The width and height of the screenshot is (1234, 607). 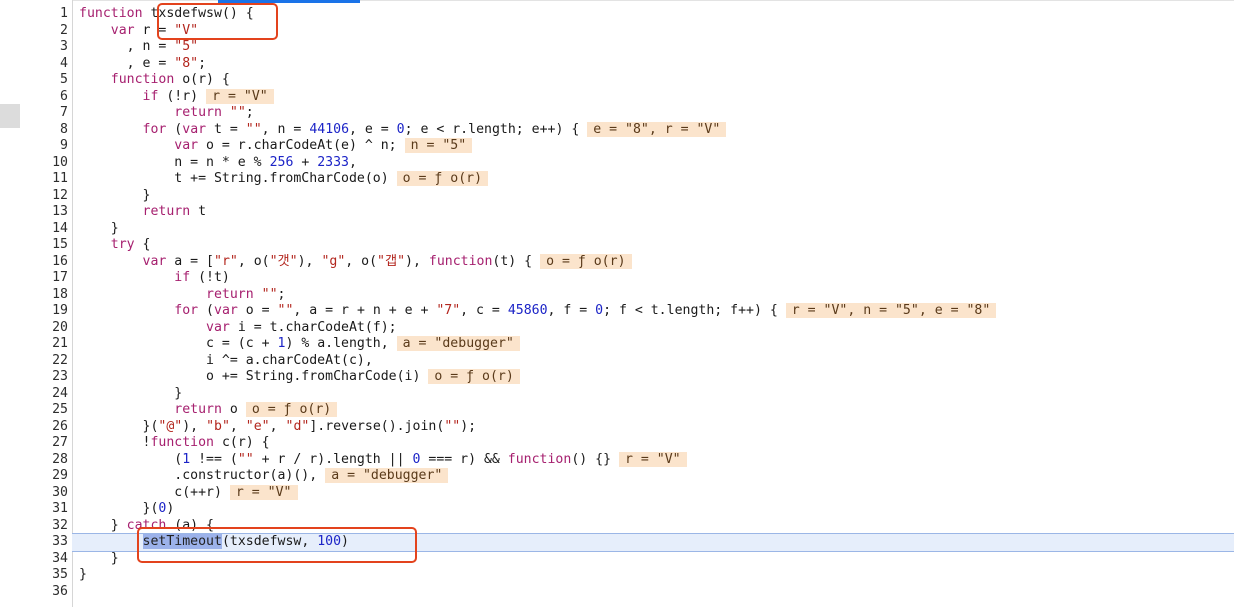 I want to click on code-line: 23 o += String.fromCharCode(i) o = ƒ o(r), so click(x=631, y=377).